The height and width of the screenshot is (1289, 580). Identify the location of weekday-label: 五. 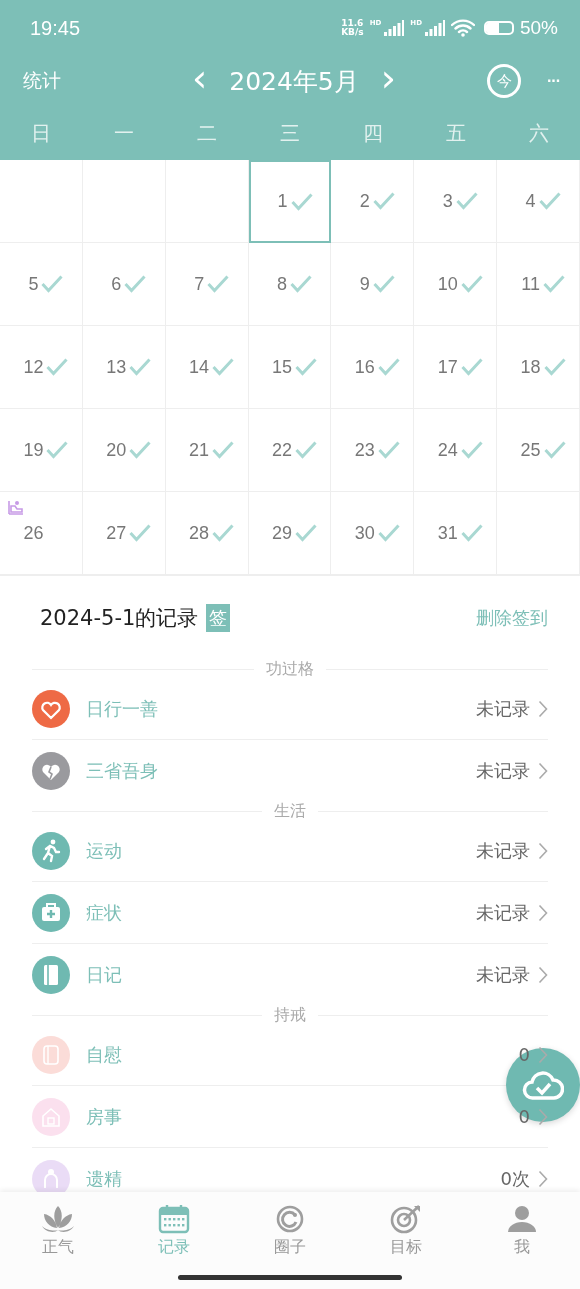
(455, 133).